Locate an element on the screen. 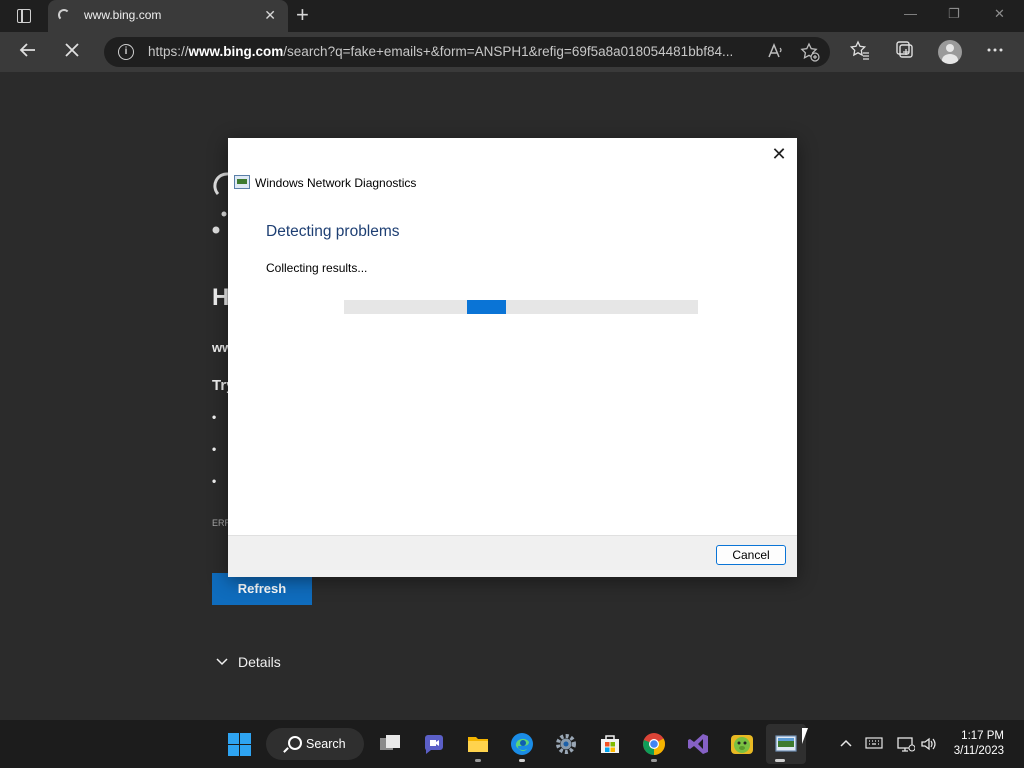  edge-browser-icon is located at coordinates (522, 744).